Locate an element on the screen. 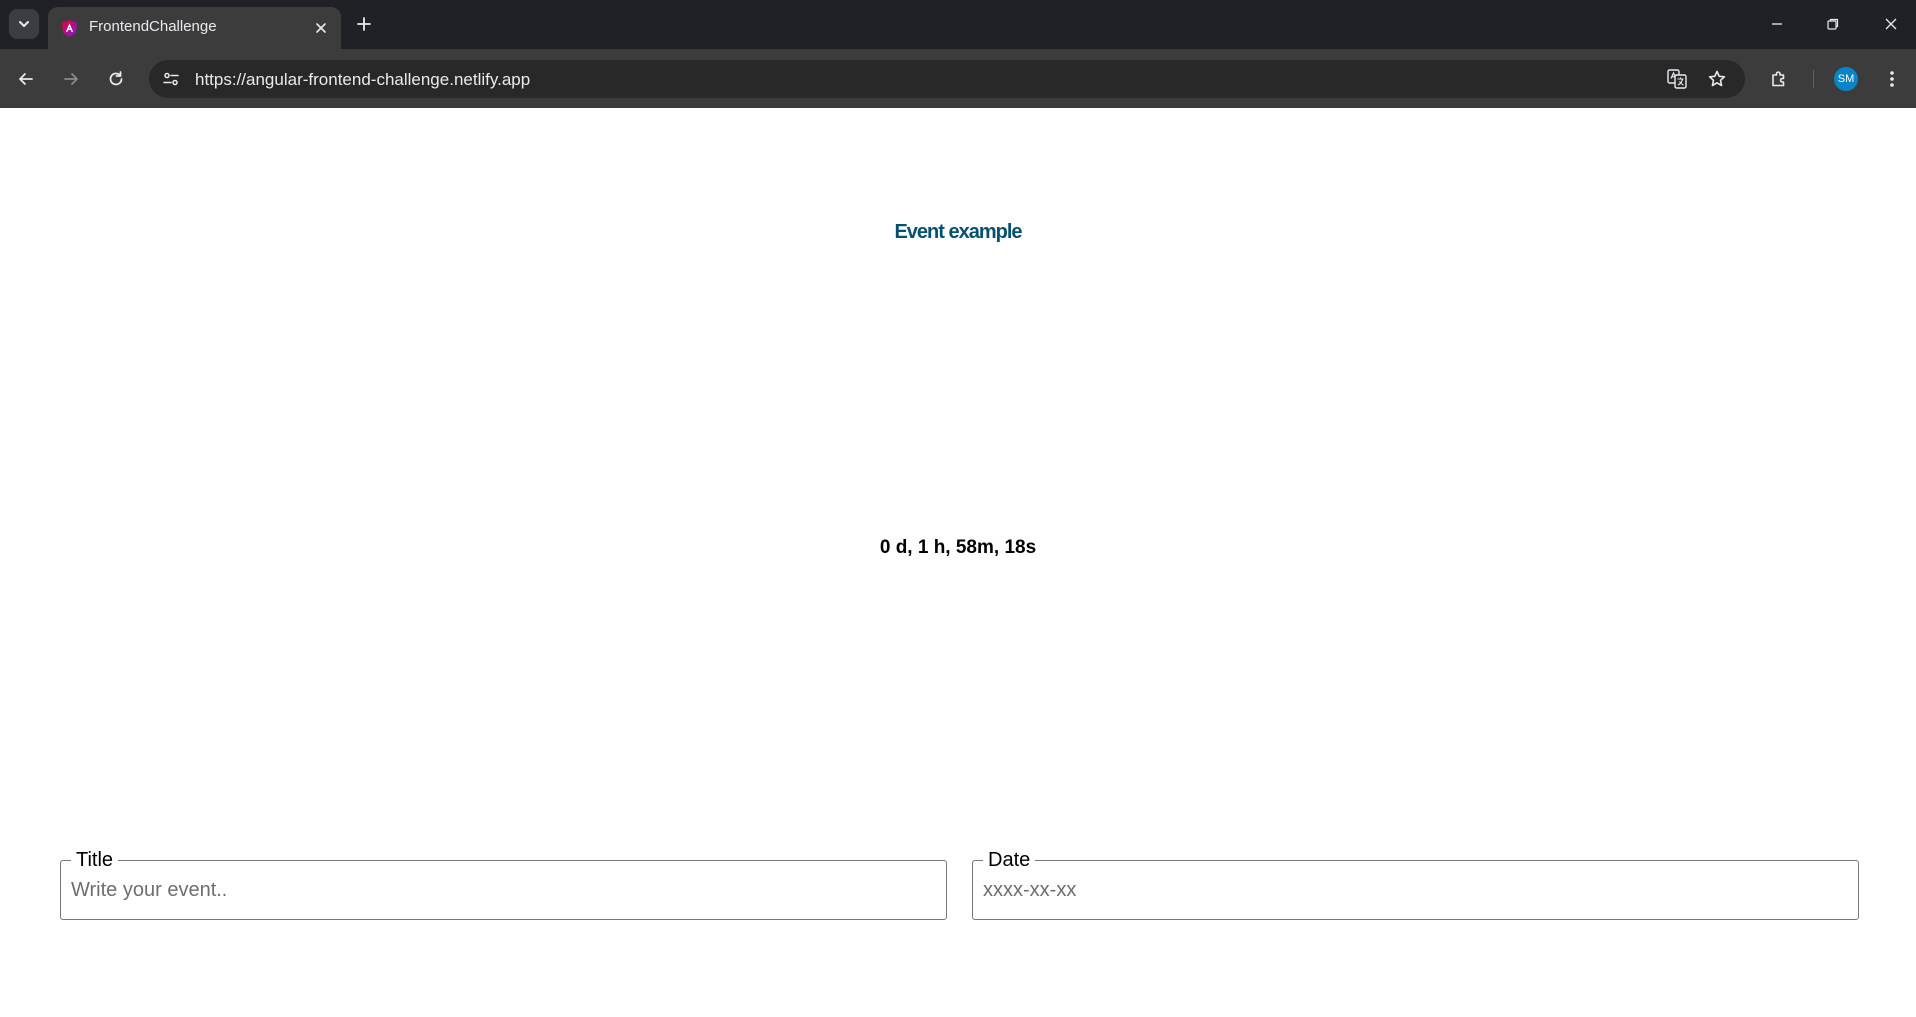 This screenshot has width=1916, height=1017. toolbar-divider is located at coordinates (1813, 79).